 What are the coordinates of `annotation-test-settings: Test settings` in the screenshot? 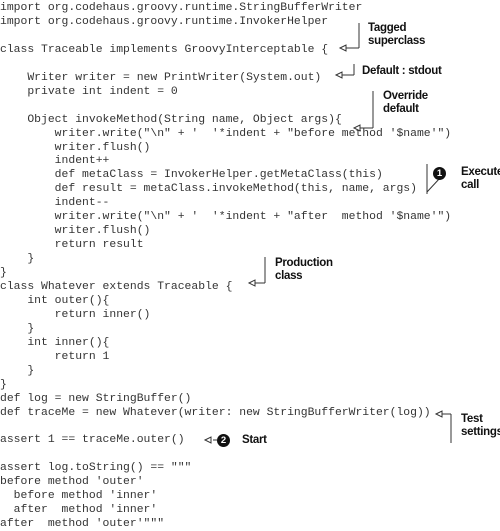 It's located at (480, 425).